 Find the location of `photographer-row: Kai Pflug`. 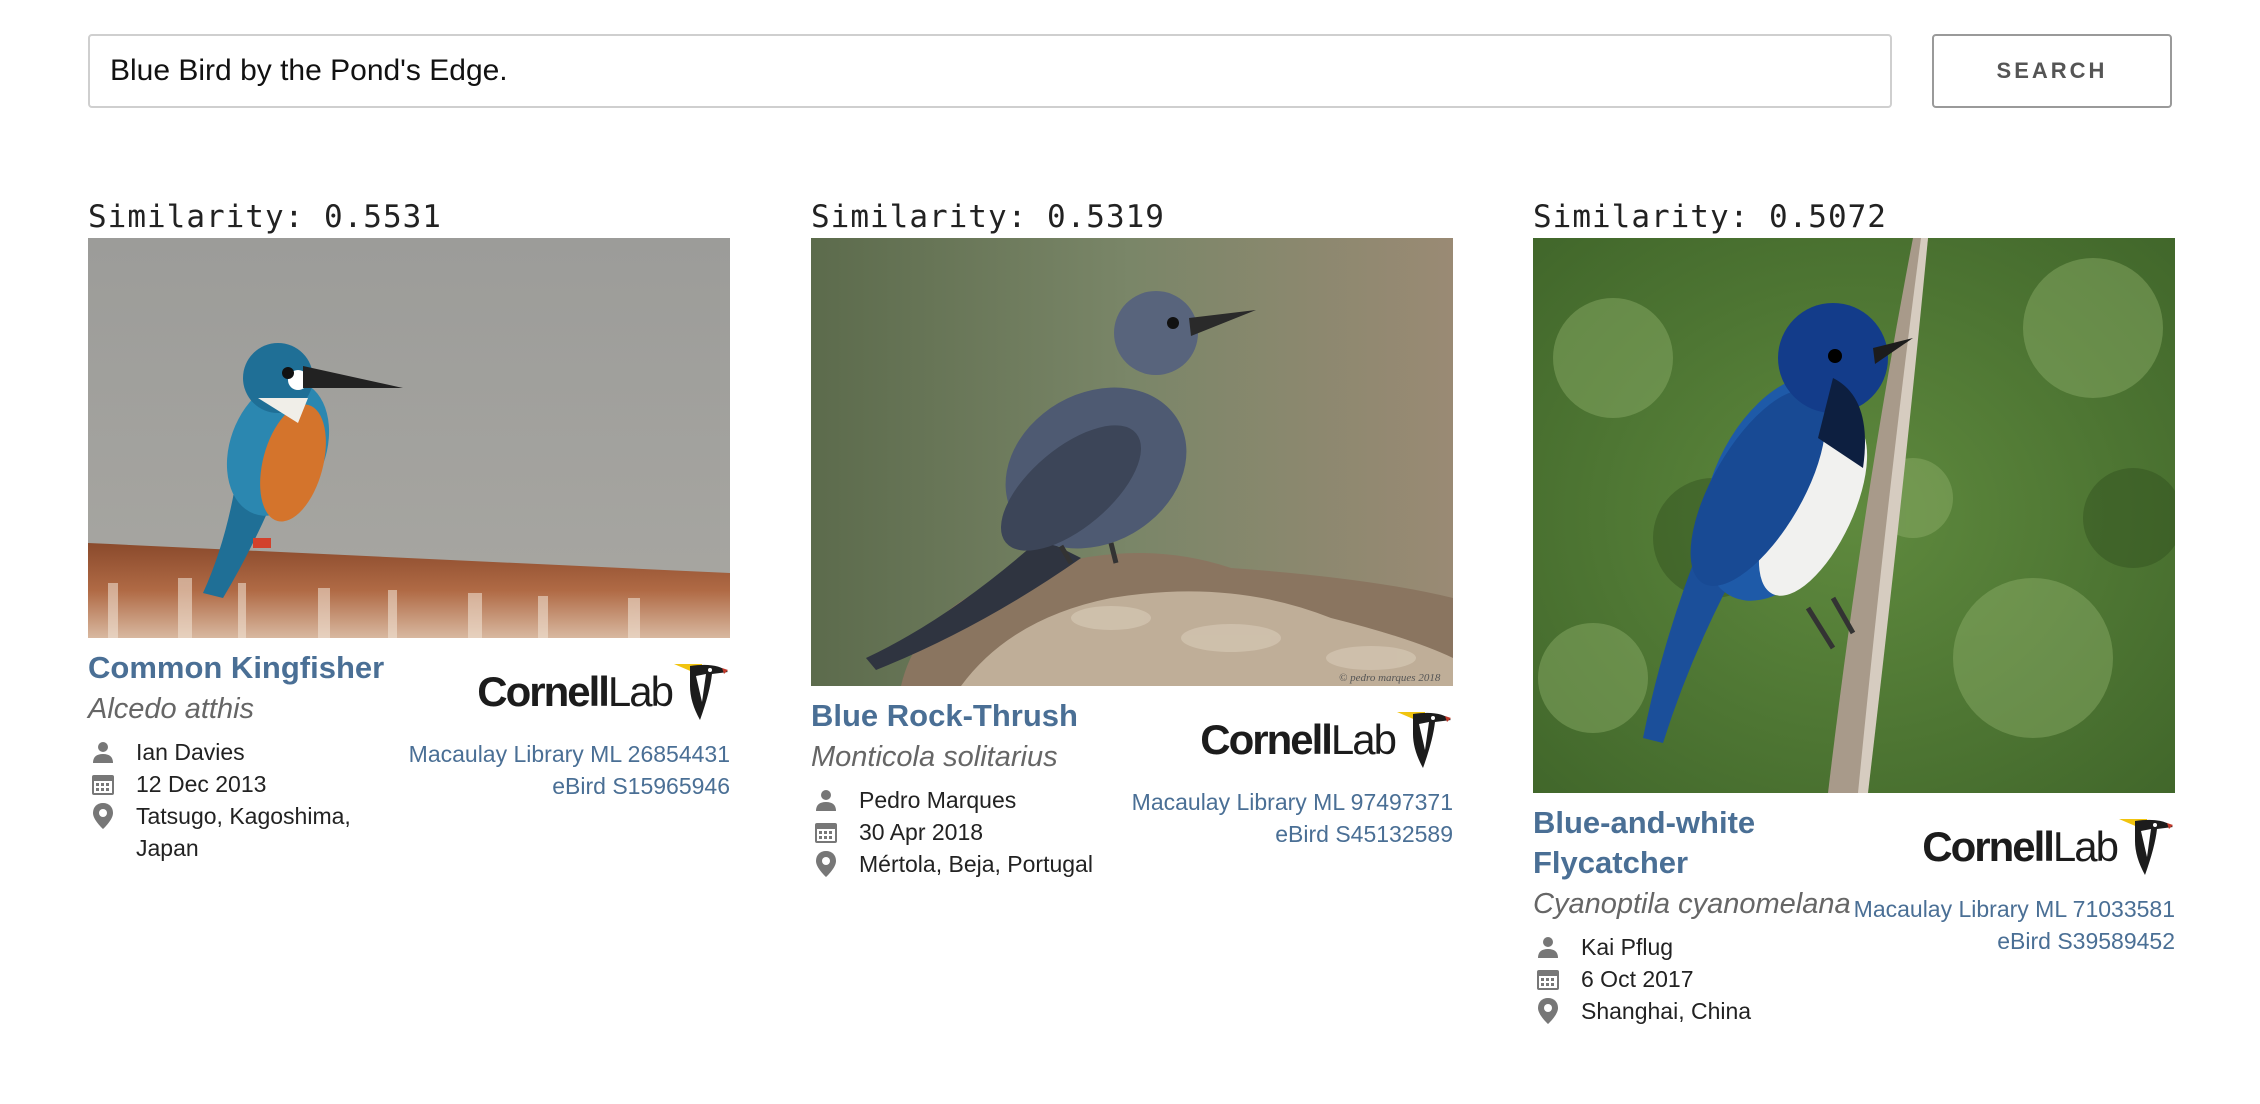

photographer-row: Kai Pflug is located at coordinates (1698, 947).